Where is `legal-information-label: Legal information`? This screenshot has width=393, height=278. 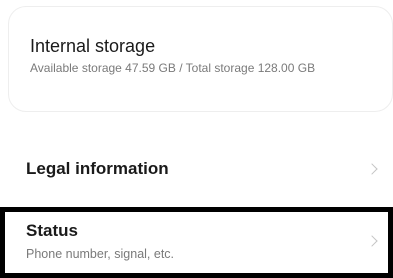
legal-information-label: Legal information is located at coordinates (97, 168).